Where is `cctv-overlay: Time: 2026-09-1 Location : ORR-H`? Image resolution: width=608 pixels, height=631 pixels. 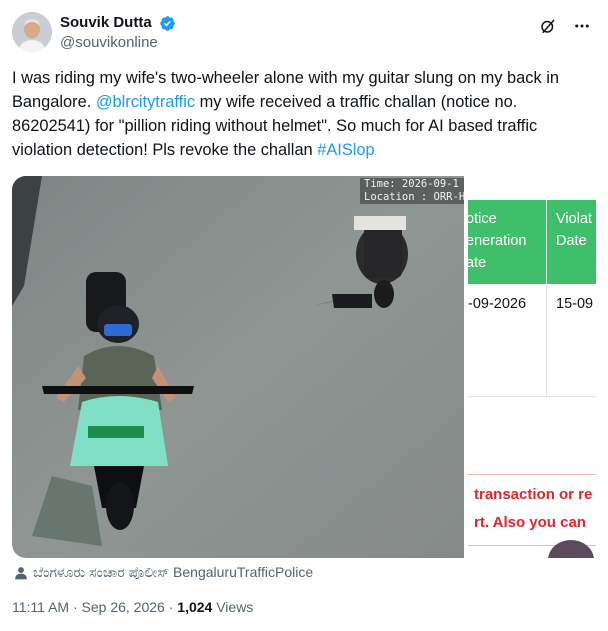
cctv-overlay: Time: 2026-09-1 Location : ORR-H is located at coordinates (412, 191).